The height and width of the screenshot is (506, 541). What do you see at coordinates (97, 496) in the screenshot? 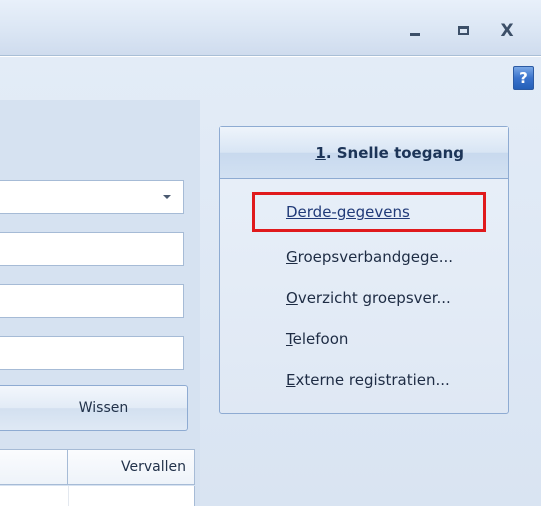
I see `grid-body` at bounding box center [97, 496].